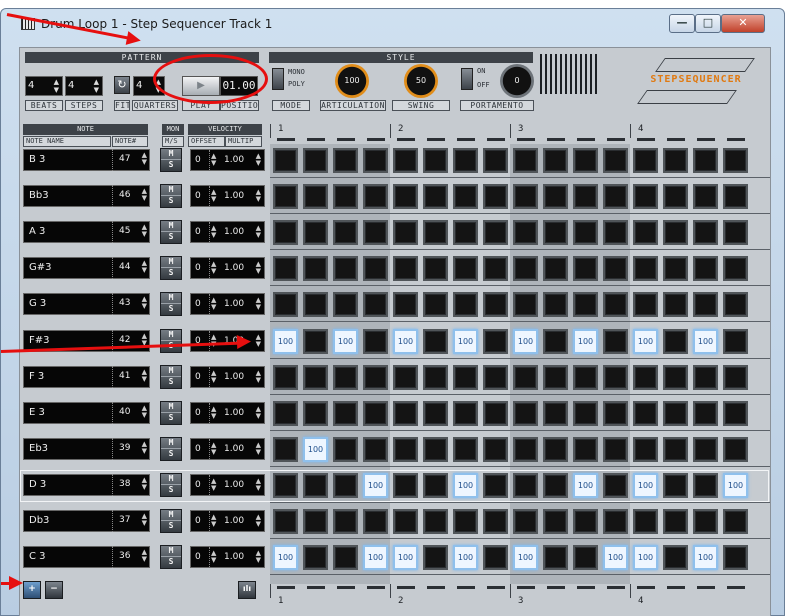 The image size is (785, 616). Describe the element at coordinates (131, 521) in the screenshot. I see `note-number-spinner: 37 ▲ ▼` at that location.